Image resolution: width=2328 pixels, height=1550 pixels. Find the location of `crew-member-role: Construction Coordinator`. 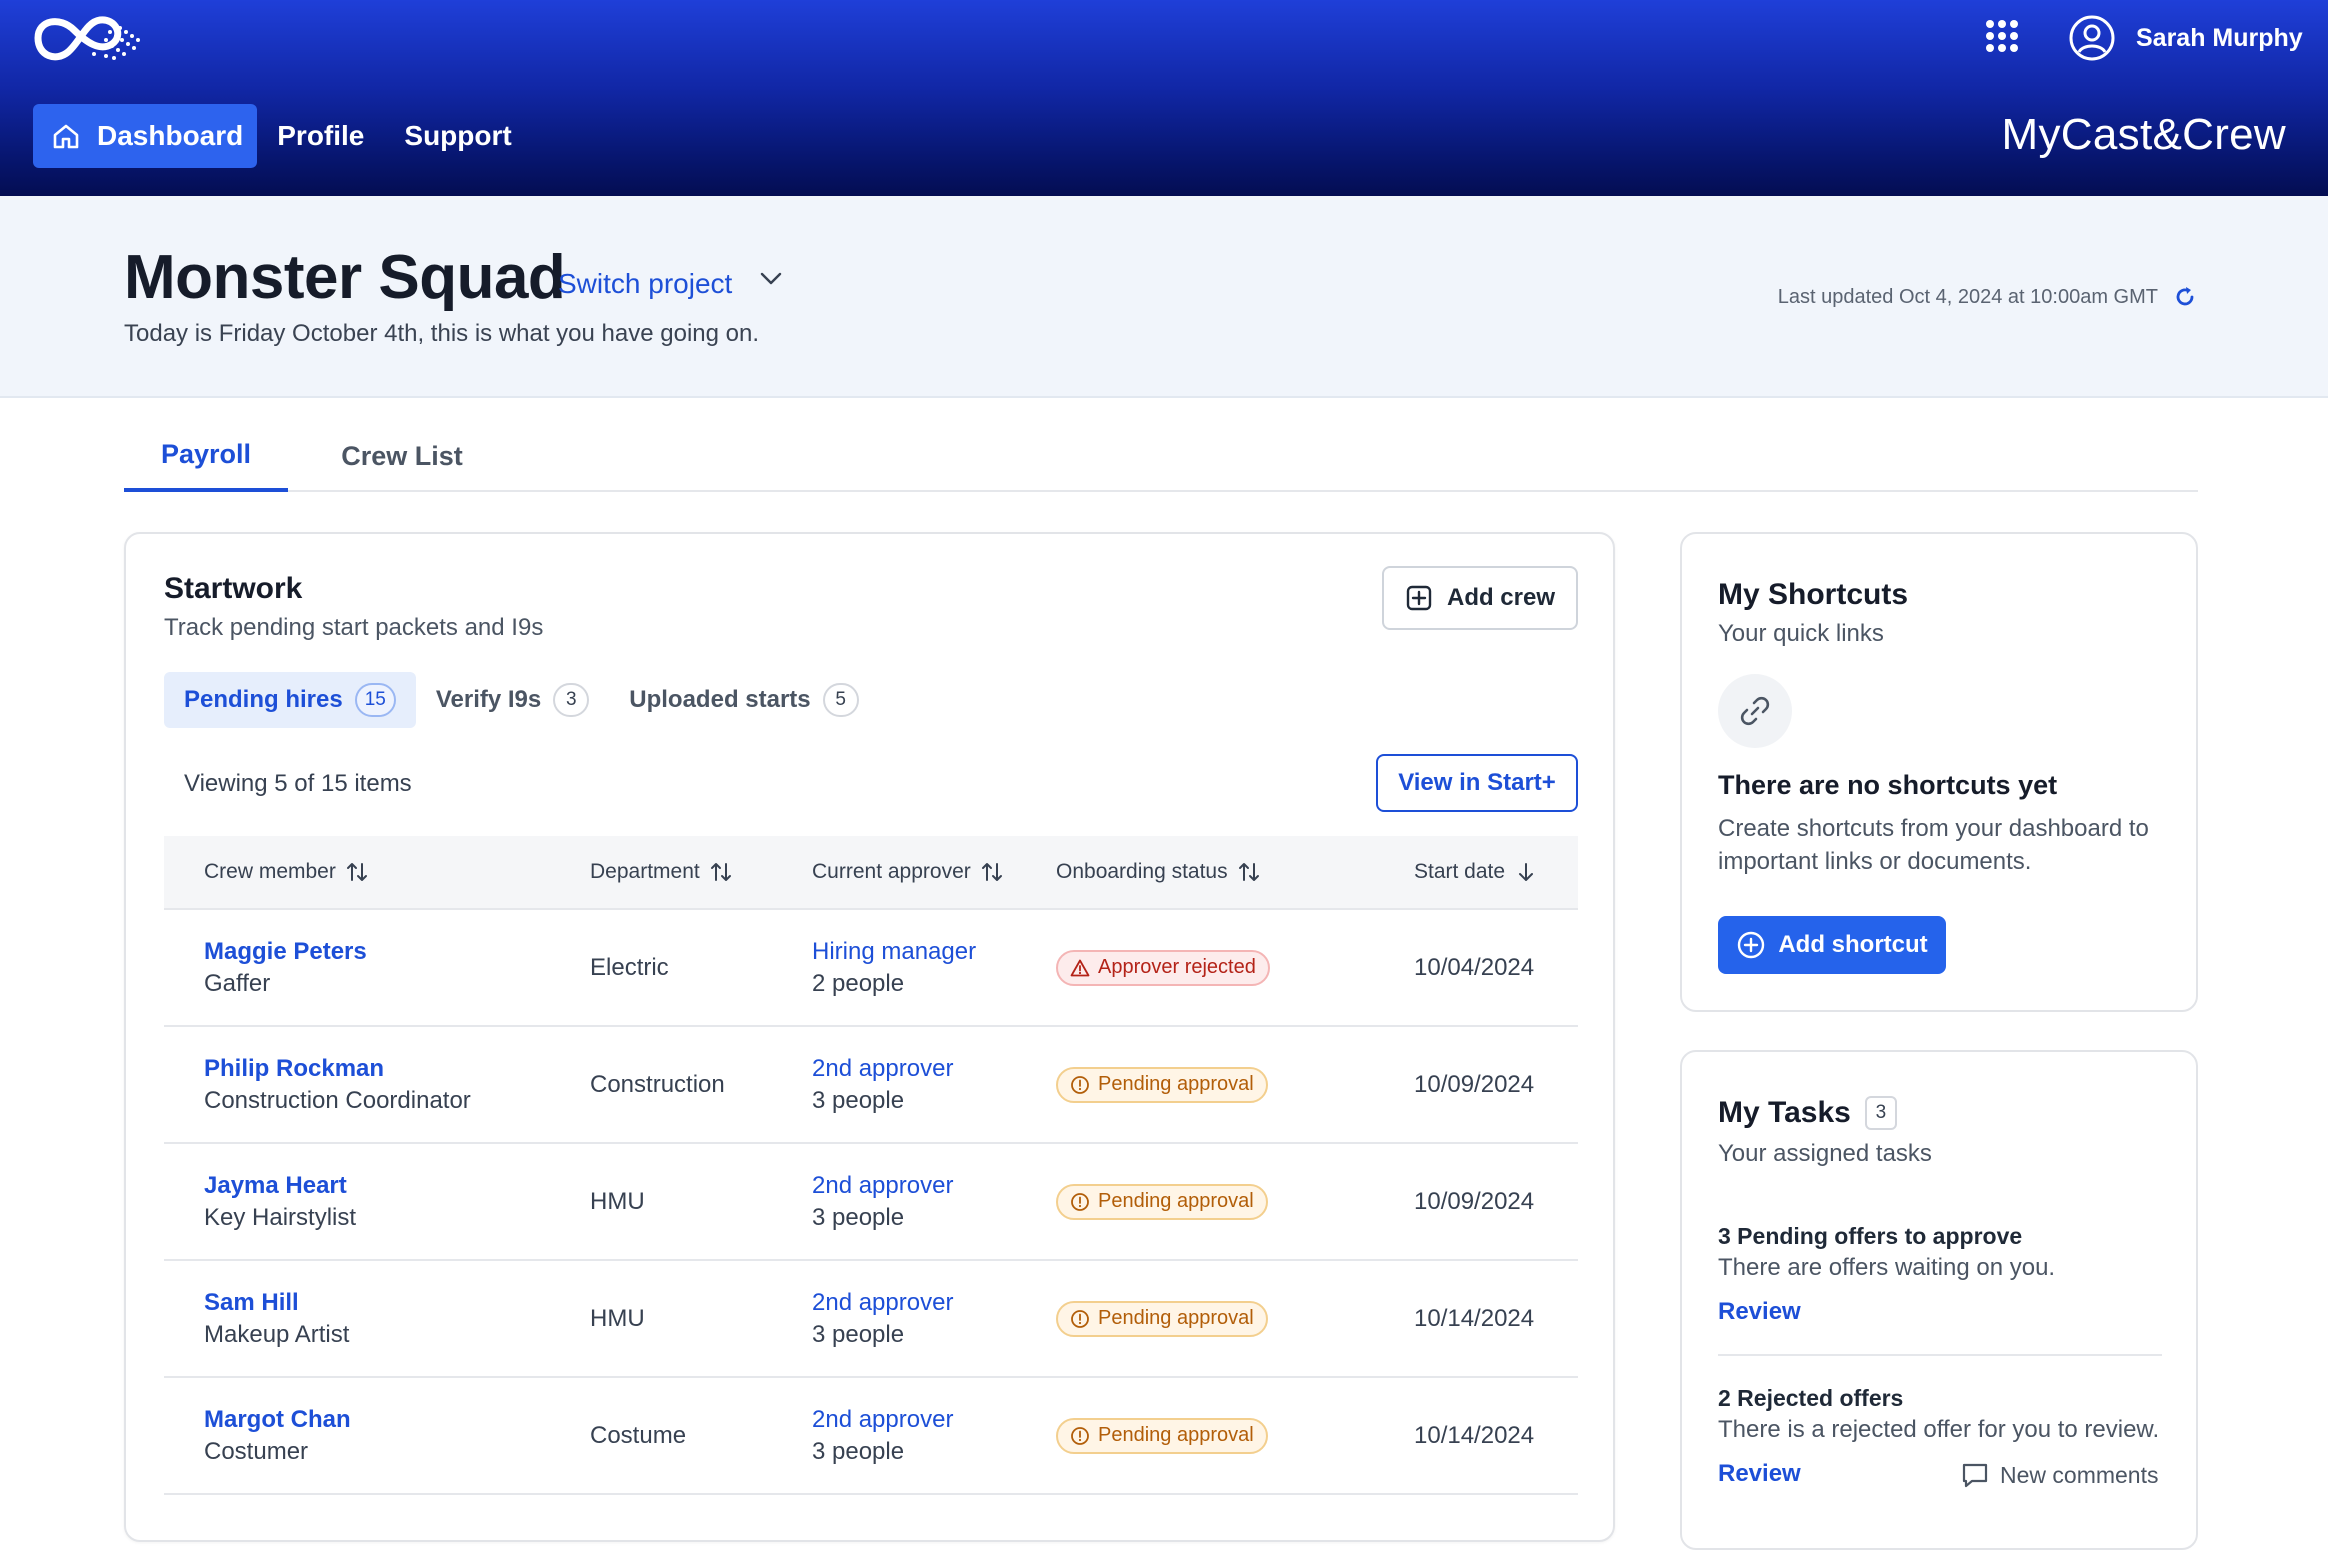

crew-member-role: Construction Coordinator is located at coordinates (337, 1100).